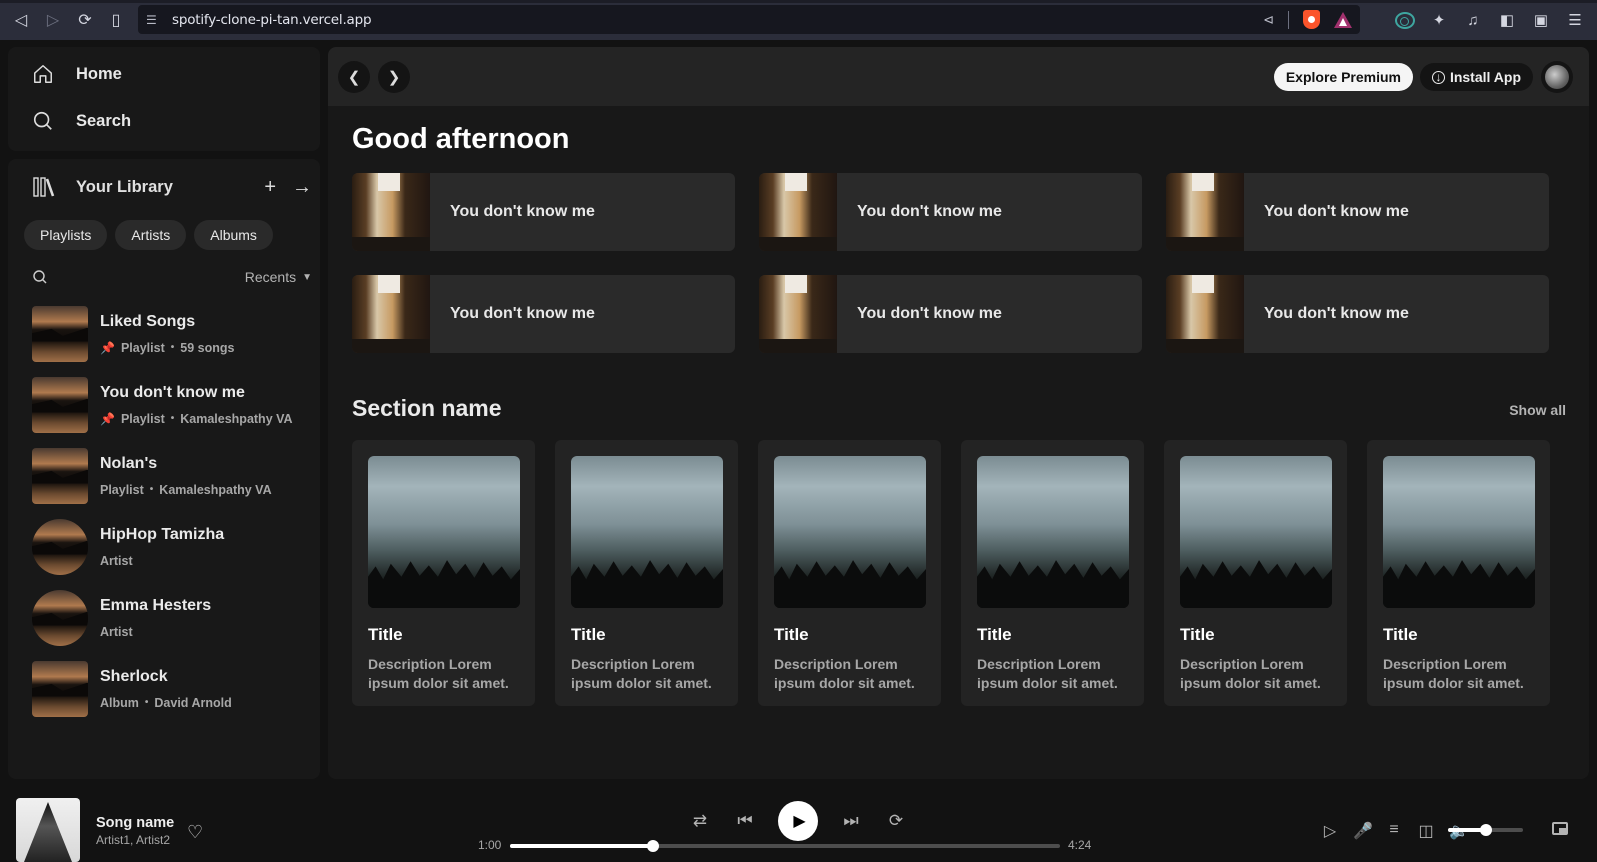 The image size is (1597, 862). Describe the element at coordinates (1343, 77) in the screenshot. I see `explore-premium-button: Explore Premium` at that location.